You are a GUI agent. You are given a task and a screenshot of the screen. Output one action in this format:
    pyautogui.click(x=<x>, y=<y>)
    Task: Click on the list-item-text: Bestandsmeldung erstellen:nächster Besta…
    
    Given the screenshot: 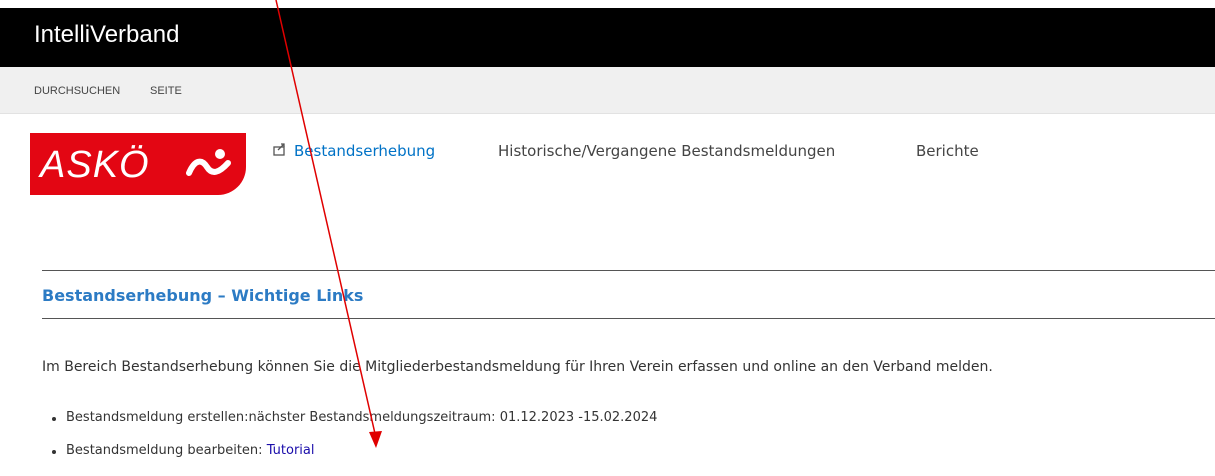 What is the action you would take?
    pyautogui.click(x=362, y=417)
    